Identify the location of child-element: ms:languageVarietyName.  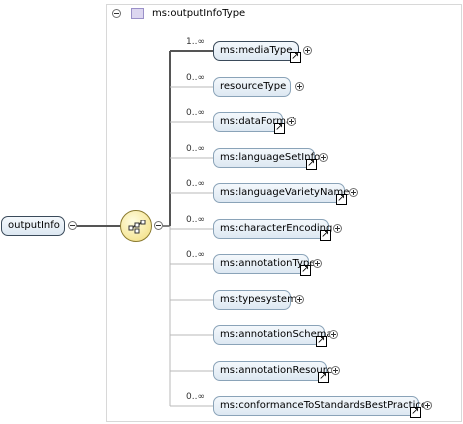
(281, 193).